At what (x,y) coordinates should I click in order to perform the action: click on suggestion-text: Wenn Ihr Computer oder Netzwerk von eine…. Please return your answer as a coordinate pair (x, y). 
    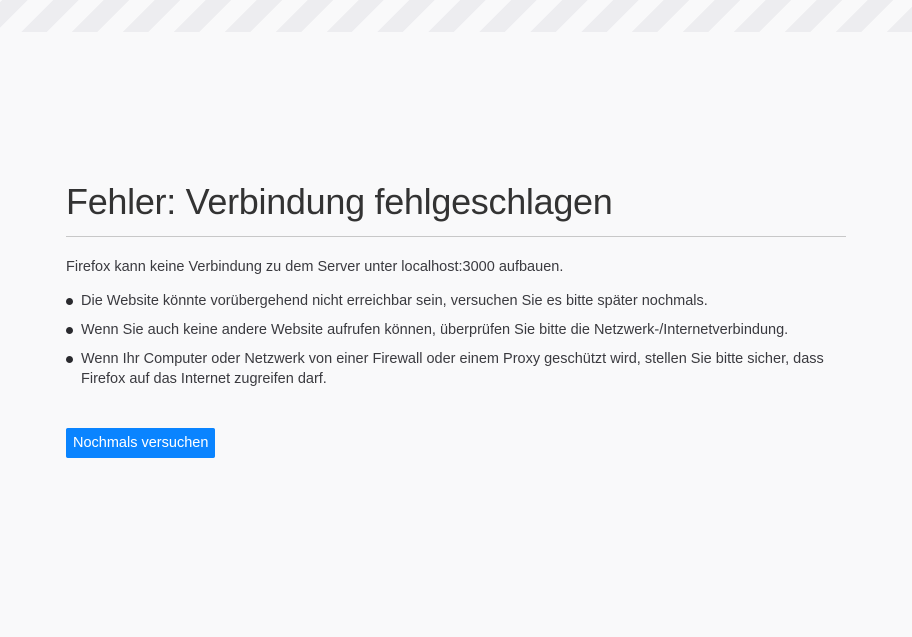
    Looking at the image, I should click on (452, 369).